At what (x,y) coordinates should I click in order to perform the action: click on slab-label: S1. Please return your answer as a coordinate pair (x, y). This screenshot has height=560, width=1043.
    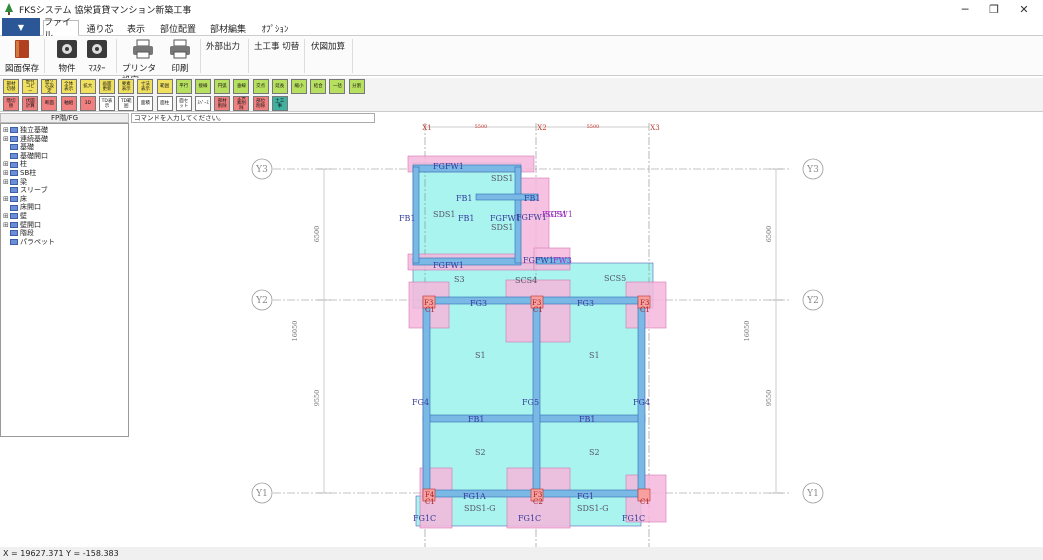
    Looking at the image, I should click on (594, 355).